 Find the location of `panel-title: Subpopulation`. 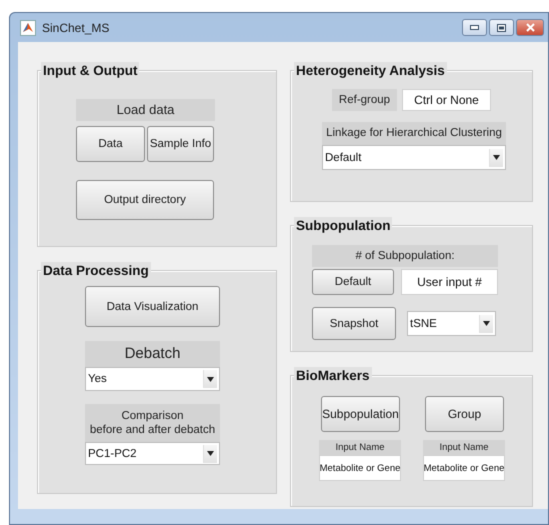

panel-title: Subpopulation is located at coordinates (343, 225).